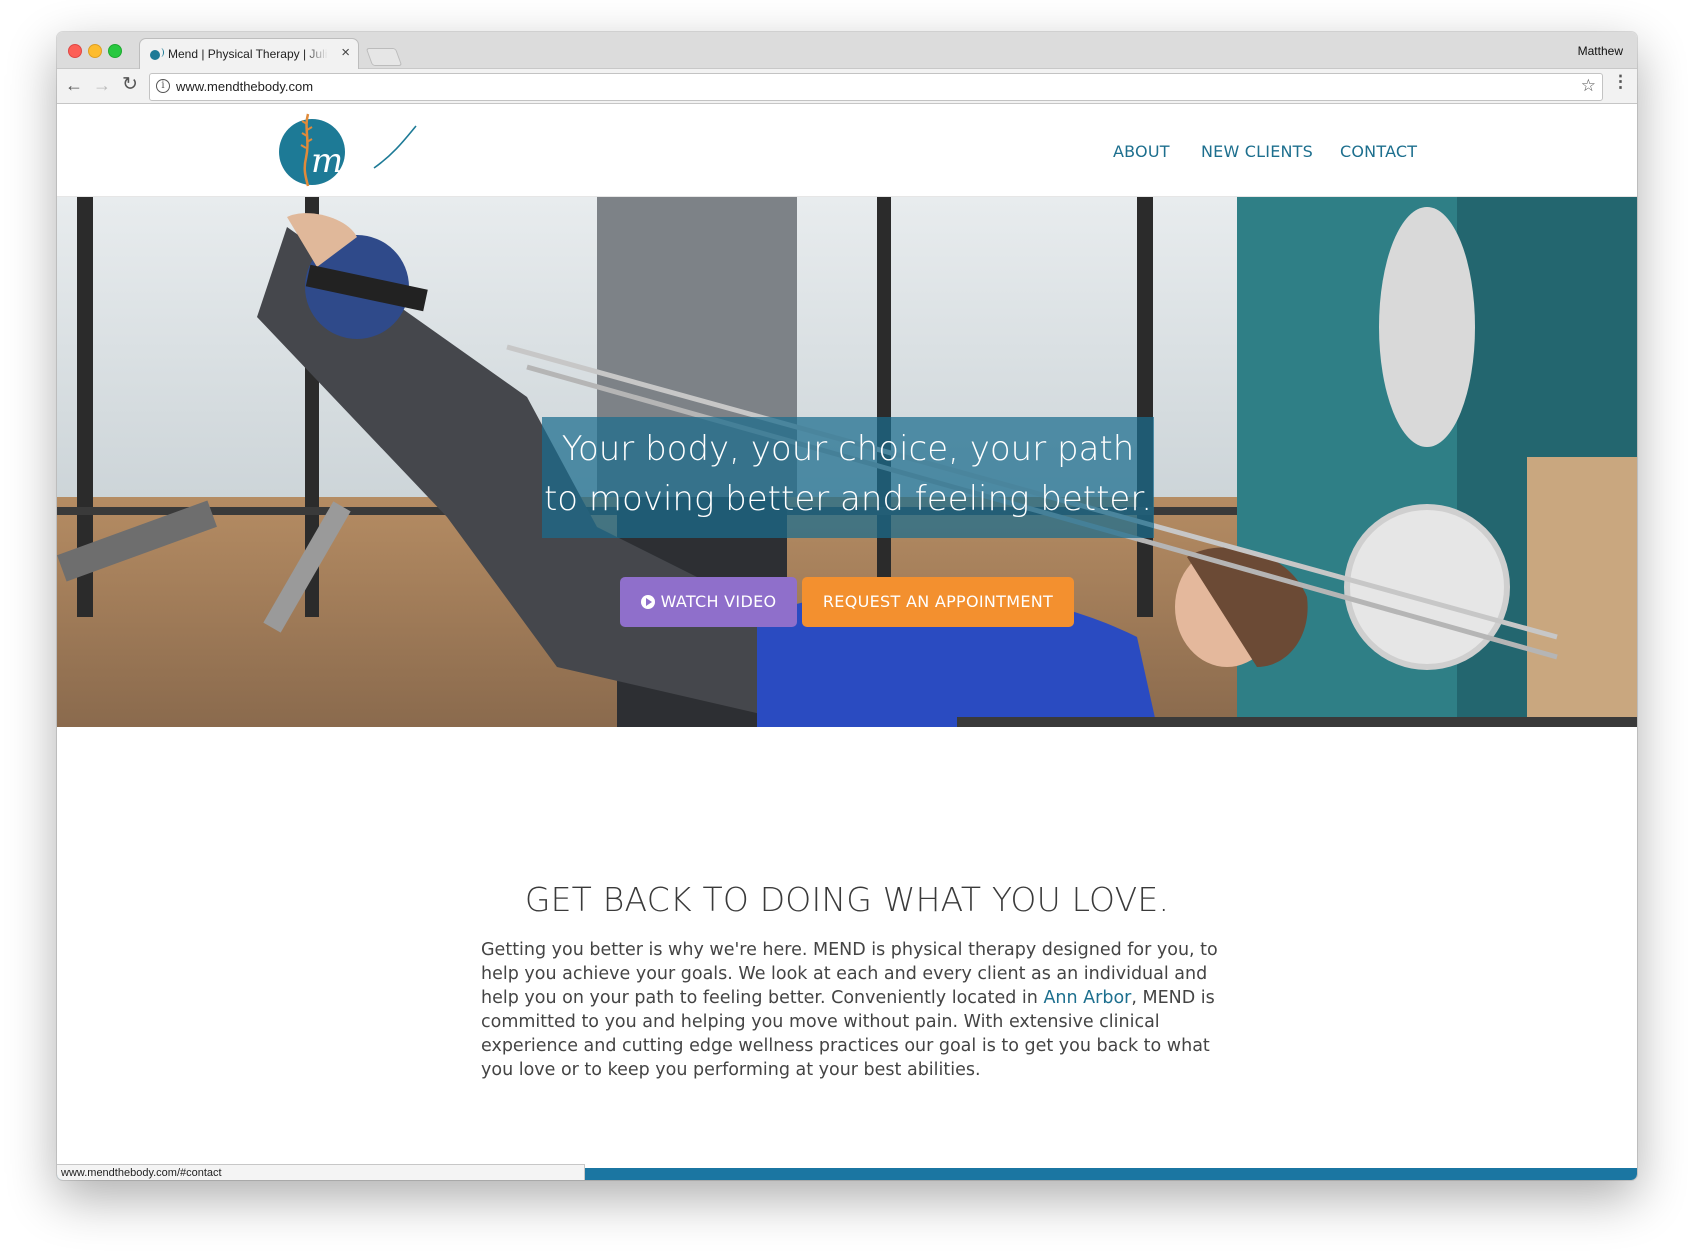  Describe the element at coordinates (163, 86) in the screenshot. I see `info-icon: i` at that location.